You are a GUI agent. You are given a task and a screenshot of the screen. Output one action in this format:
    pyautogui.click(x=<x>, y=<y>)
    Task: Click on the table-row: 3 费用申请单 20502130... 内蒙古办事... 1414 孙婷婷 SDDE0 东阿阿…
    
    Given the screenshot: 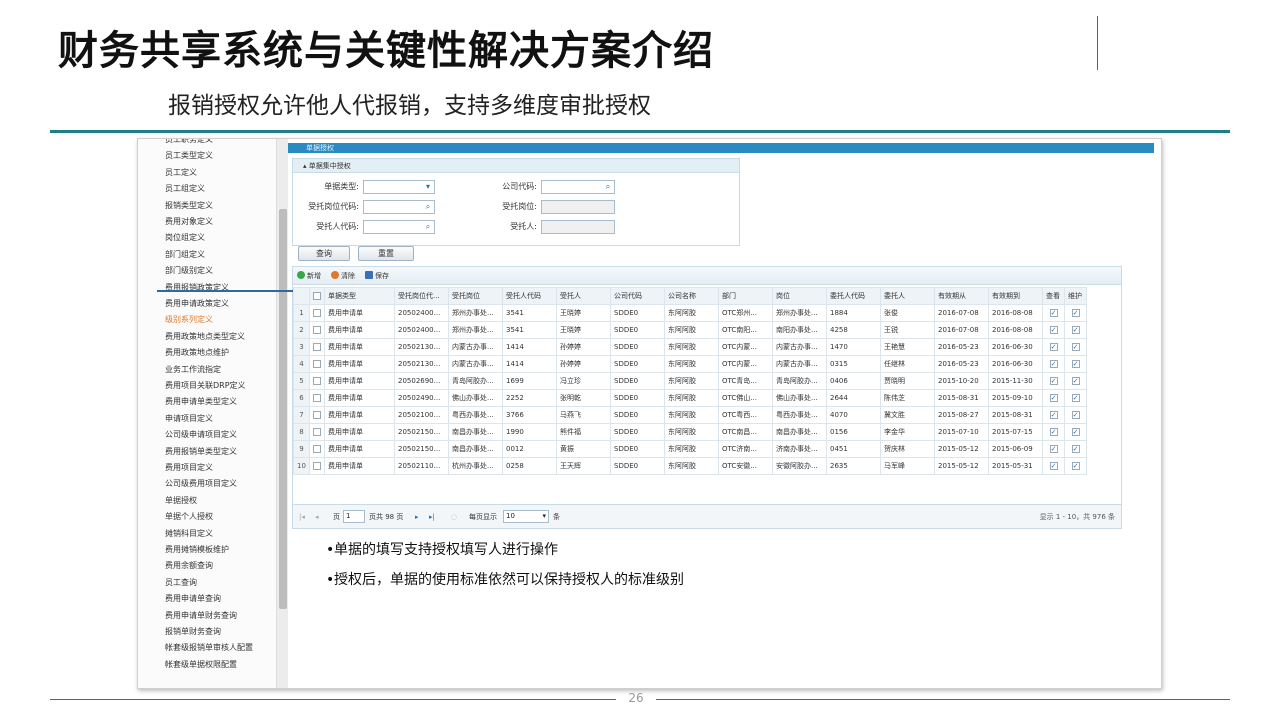 What is the action you would take?
    pyautogui.click(x=690, y=347)
    